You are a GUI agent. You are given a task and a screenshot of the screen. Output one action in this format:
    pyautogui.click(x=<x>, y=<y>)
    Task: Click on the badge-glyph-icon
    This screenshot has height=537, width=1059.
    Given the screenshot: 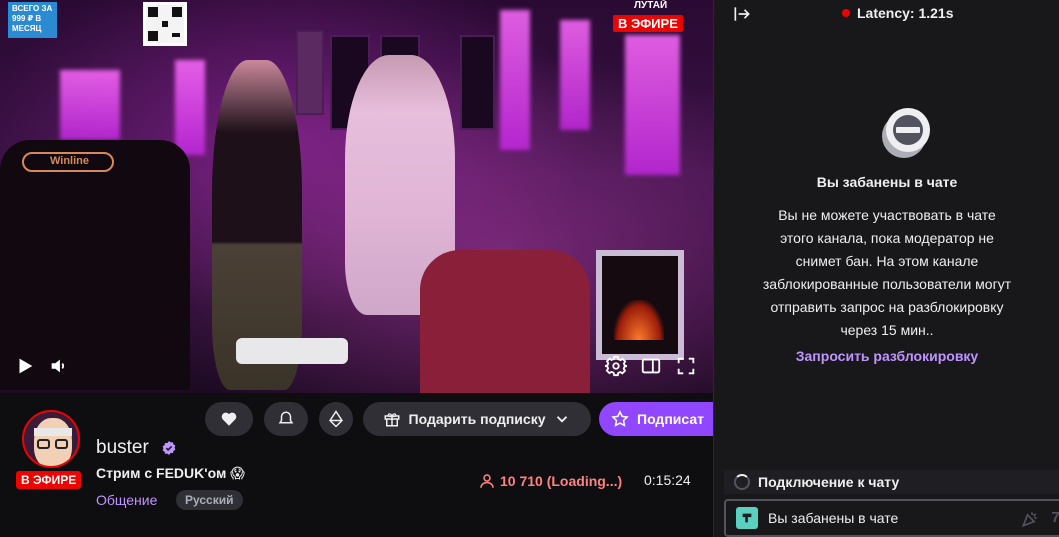 What is the action you would take?
    pyautogui.click(x=747, y=518)
    